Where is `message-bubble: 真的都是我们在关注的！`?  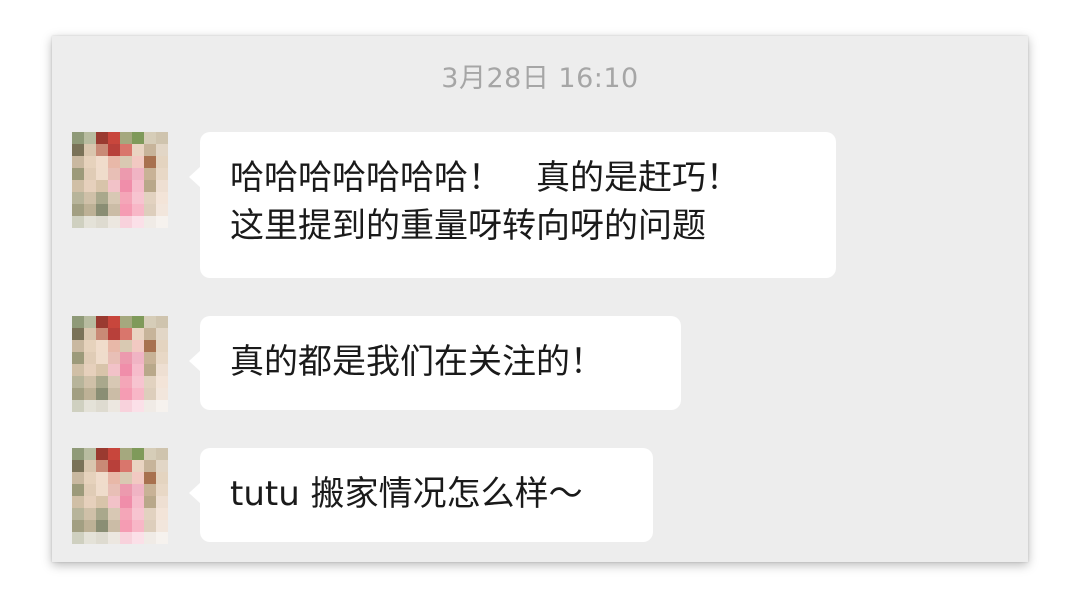
message-bubble: 真的都是我们在关注的！ is located at coordinates (435, 363).